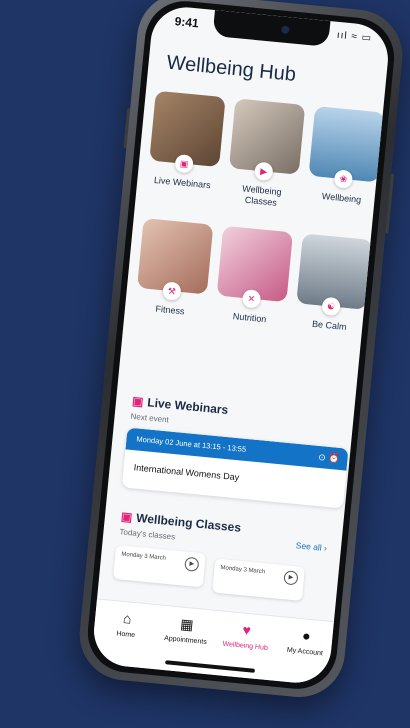 Image resolution: width=410 pixels, height=728 pixels. What do you see at coordinates (187, 624) in the screenshot?
I see `calendar-icon: ▦` at bounding box center [187, 624].